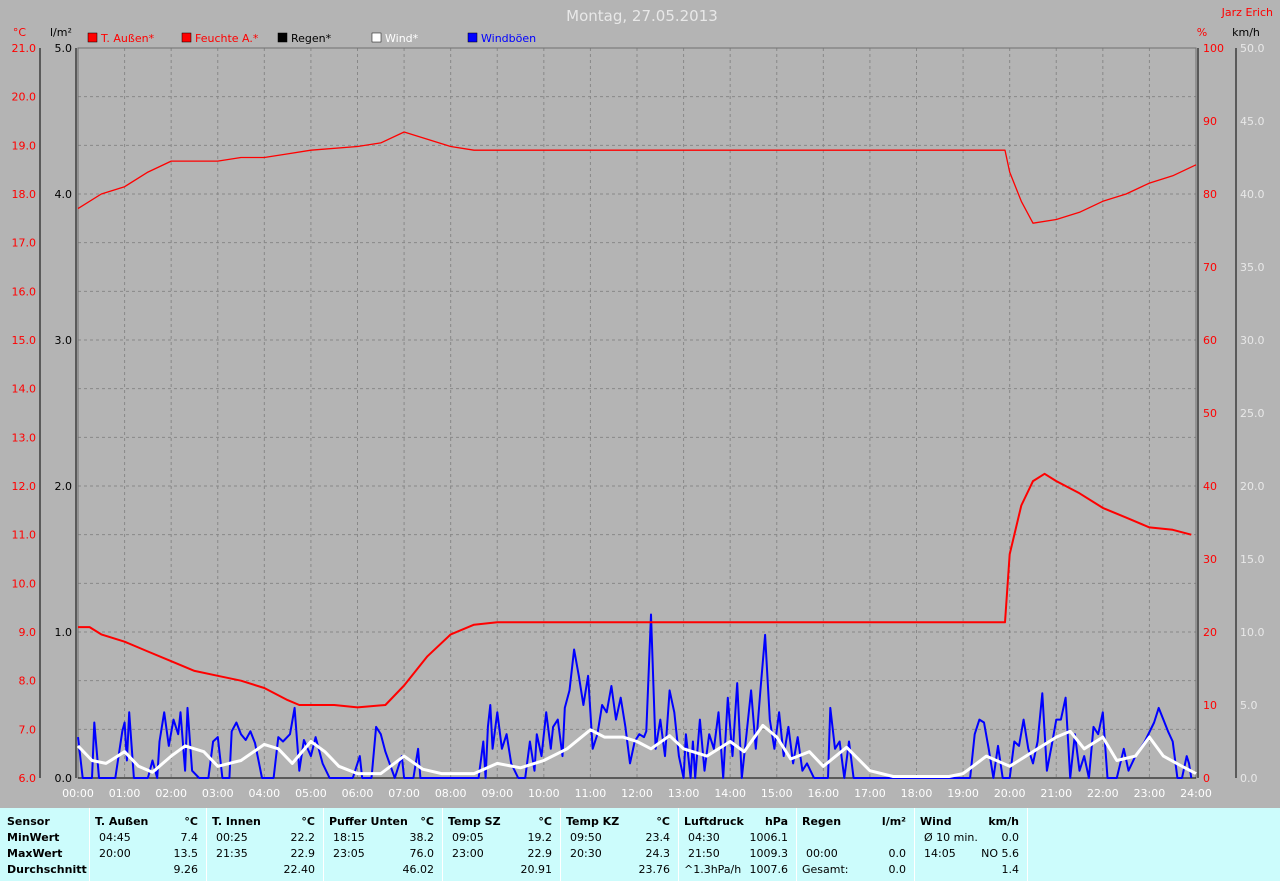 This screenshot has width=1280, height=881. Describe the element at coordinates (78, 793) in the screenshot. I see `time-tick-label: 00:00` at that location.